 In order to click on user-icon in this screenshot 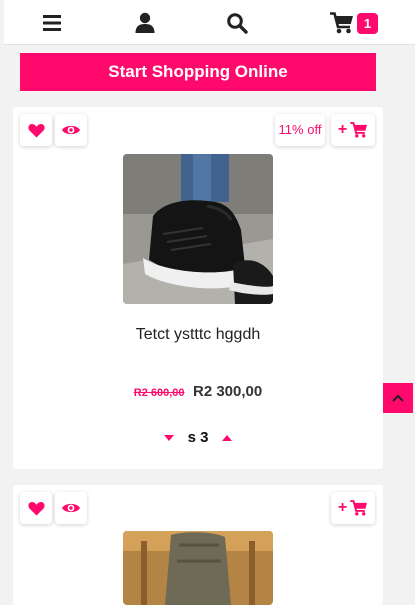, I will do `click(145, 23)`.